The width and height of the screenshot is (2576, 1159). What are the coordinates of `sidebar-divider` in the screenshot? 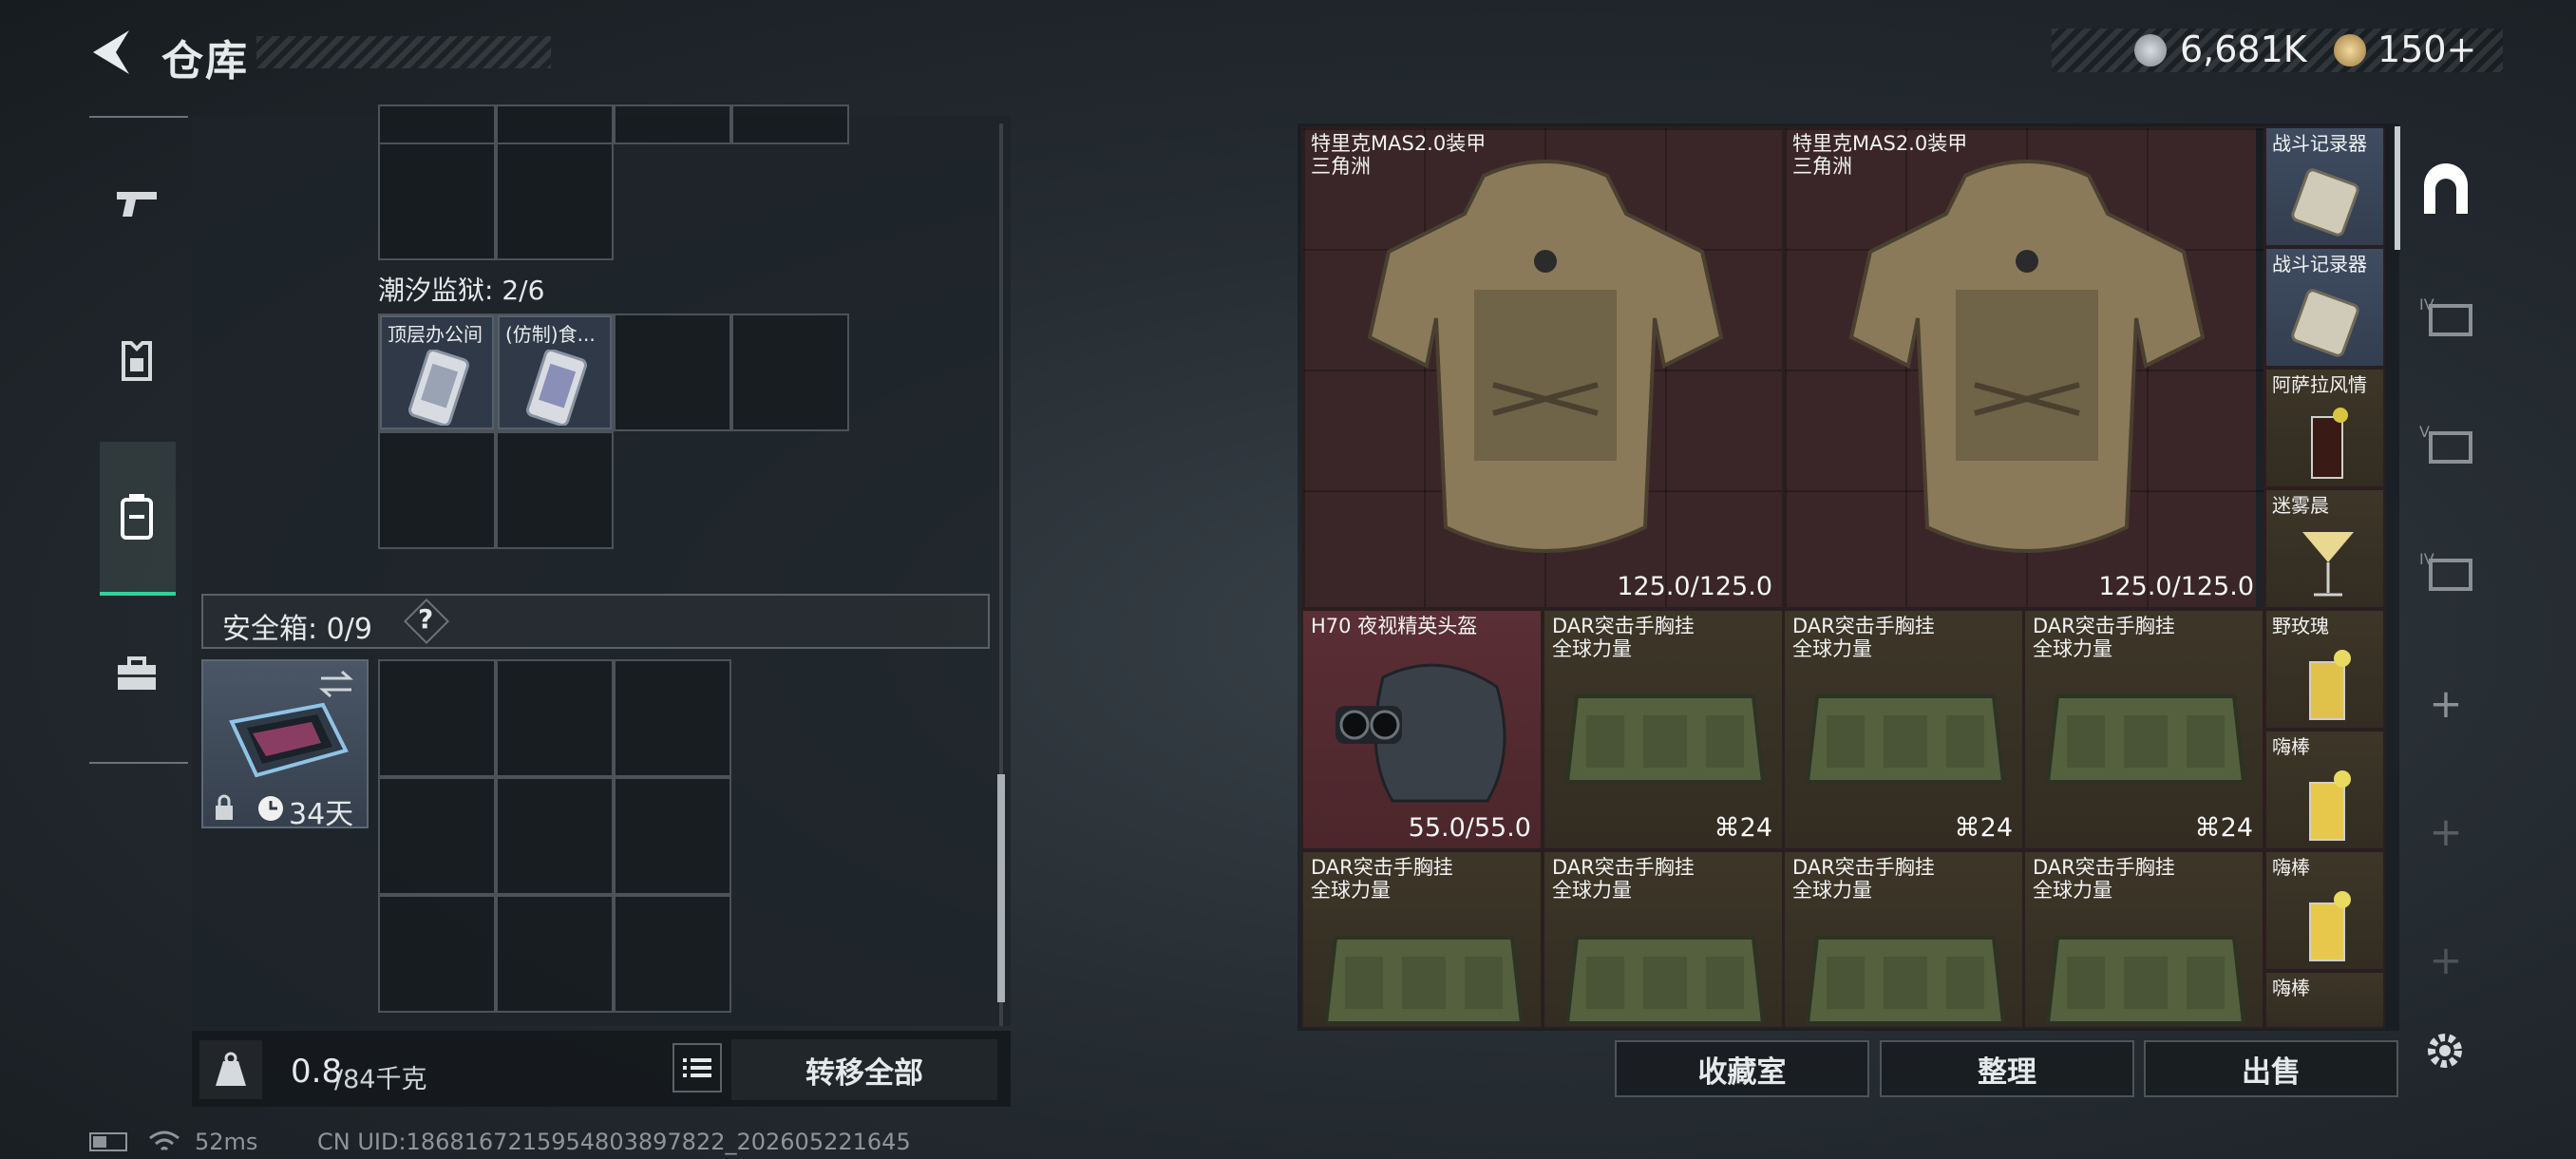 It's located at (138, 763).